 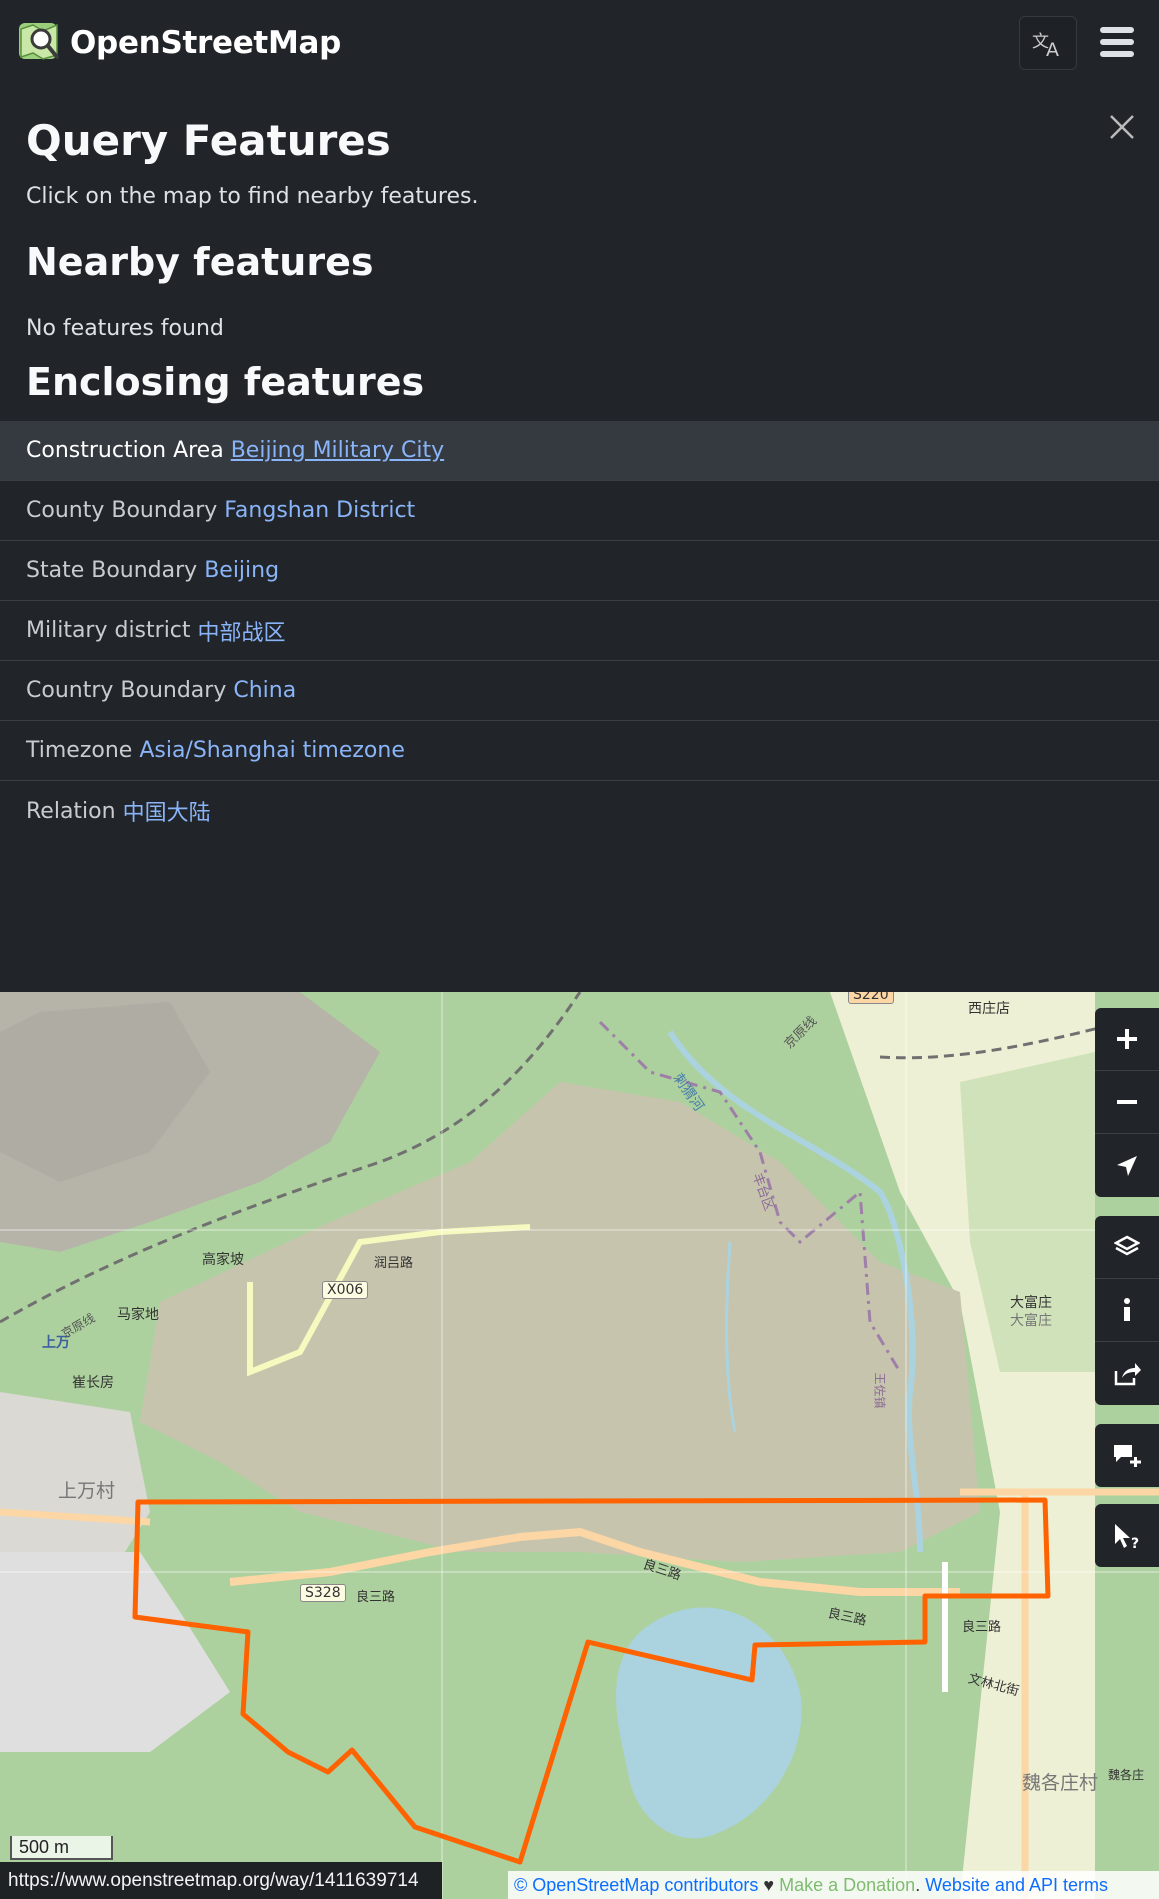 What do you see at coordinates (125, 450) in the screenshot?
I see `feature-type: Construction Area` at bounding box center [125, 450].